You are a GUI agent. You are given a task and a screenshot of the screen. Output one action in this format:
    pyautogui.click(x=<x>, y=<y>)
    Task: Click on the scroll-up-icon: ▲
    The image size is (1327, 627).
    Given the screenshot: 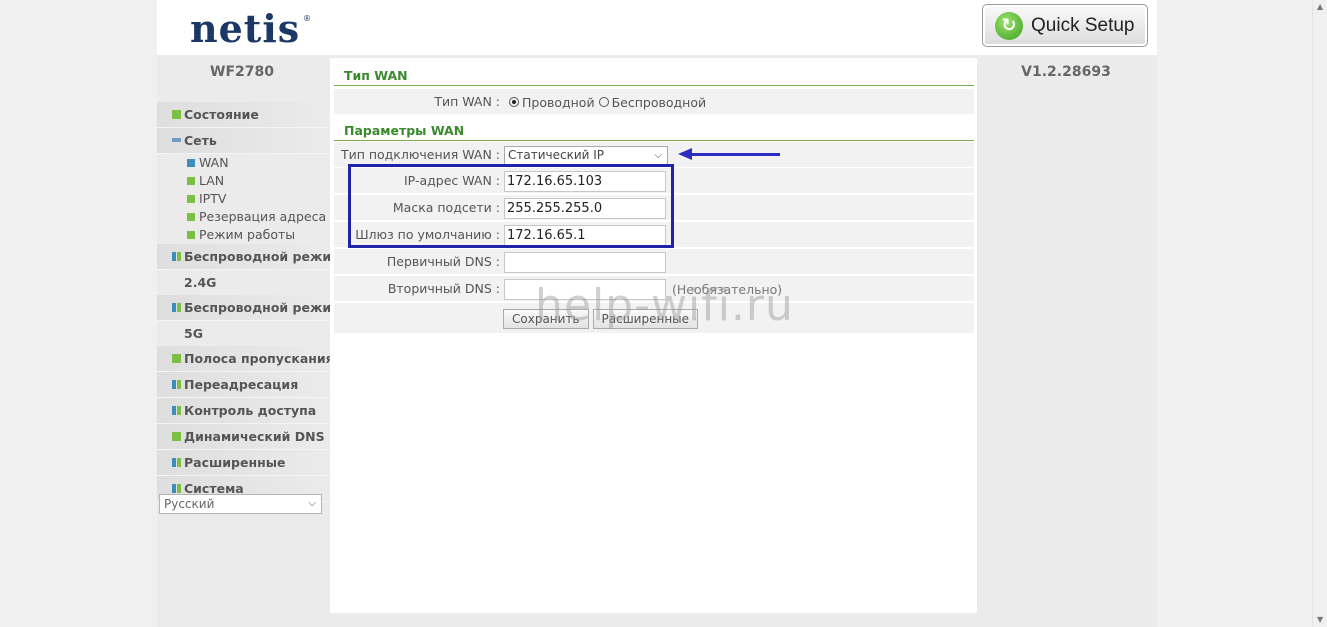 What is the action you would take?
    pyautogui.click(x=1320, y=6)
    